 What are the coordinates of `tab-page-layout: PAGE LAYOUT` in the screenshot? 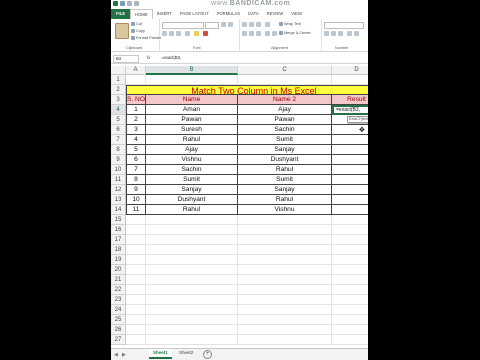 It's located at (194, 14).